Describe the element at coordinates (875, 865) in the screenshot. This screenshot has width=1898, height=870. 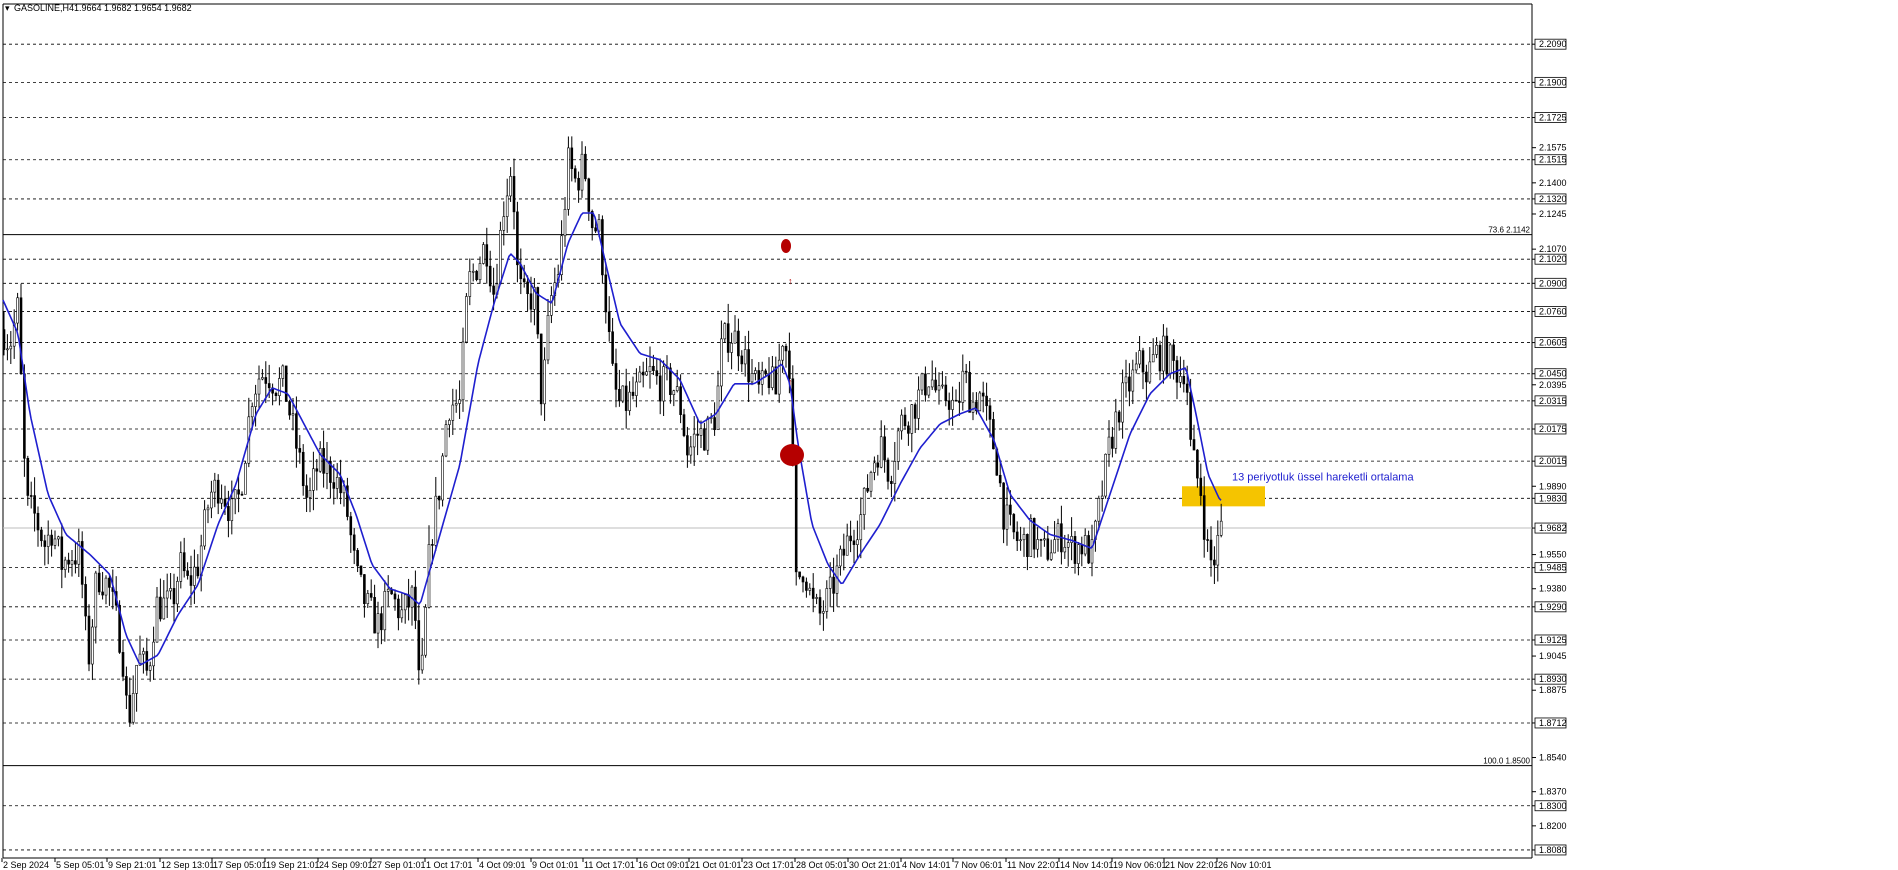
I see `time-tick-label: 30 Oct 21:01` at that location.